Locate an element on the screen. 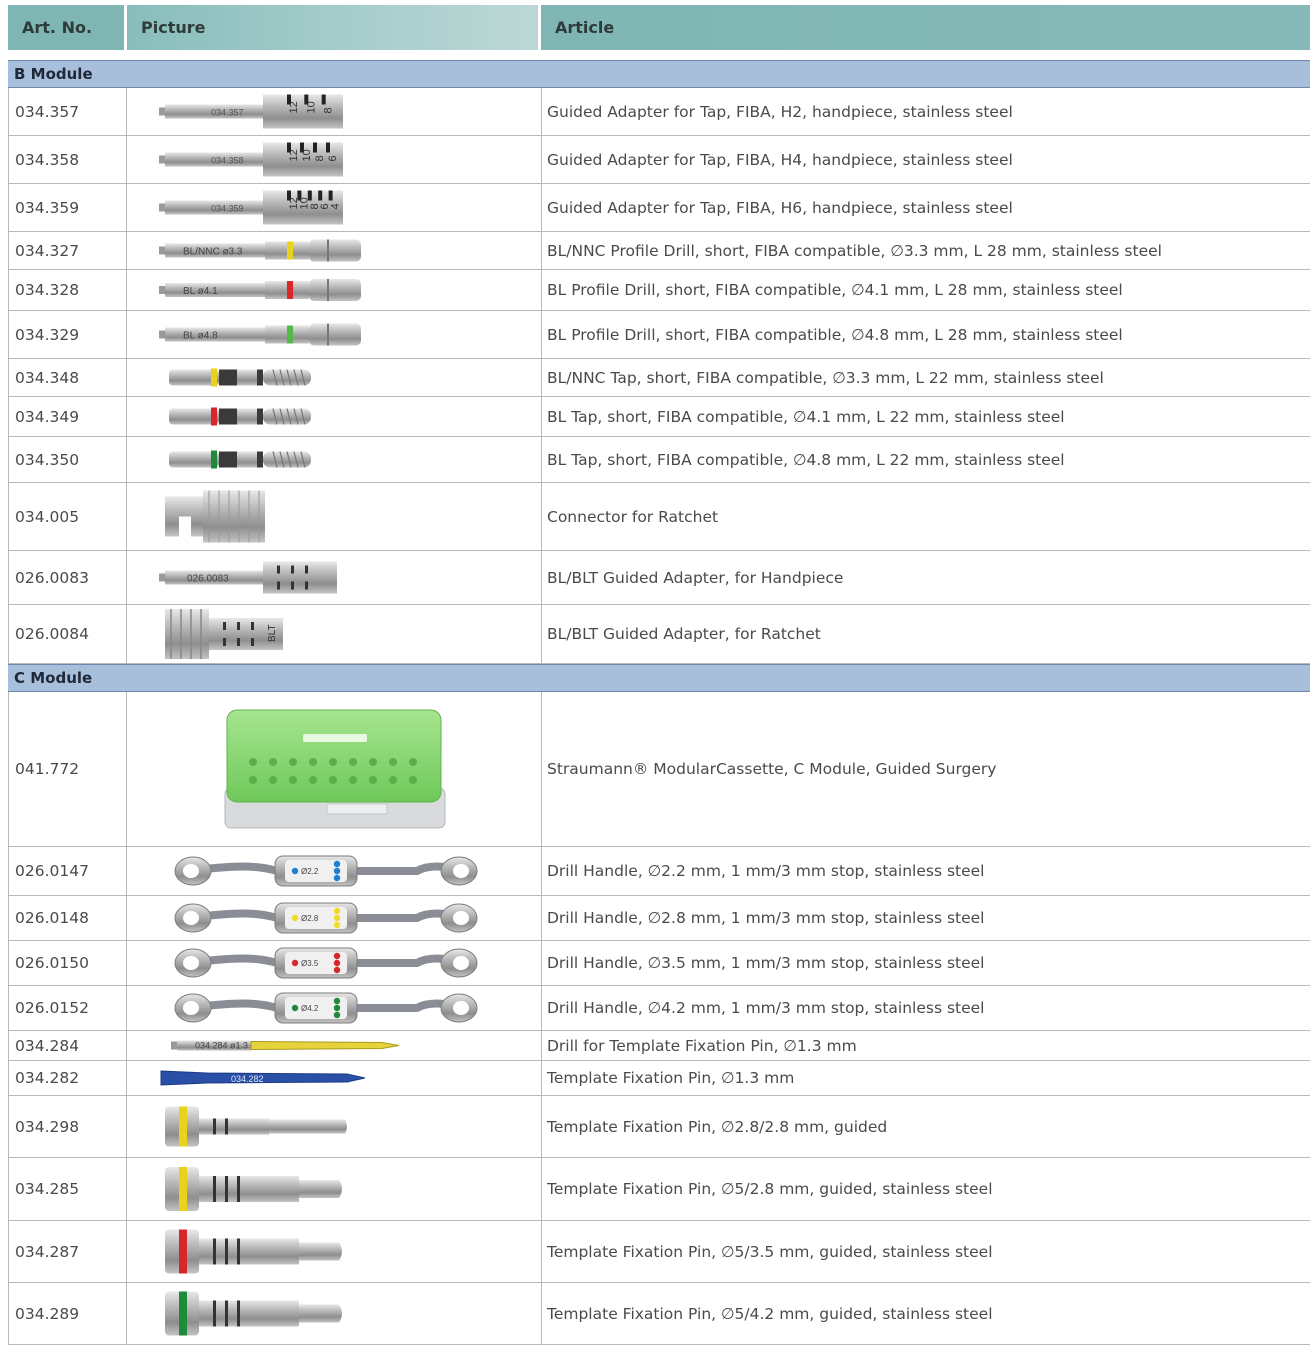 This screenshot has width=1310, height=1345. handle-image: Ø2.8 is located at coordinates (326, 918).